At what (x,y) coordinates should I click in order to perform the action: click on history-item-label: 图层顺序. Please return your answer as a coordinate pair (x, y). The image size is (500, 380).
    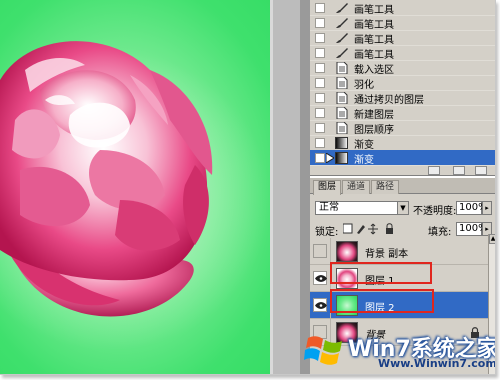
    Looking at the image, I should click on (374, 130).